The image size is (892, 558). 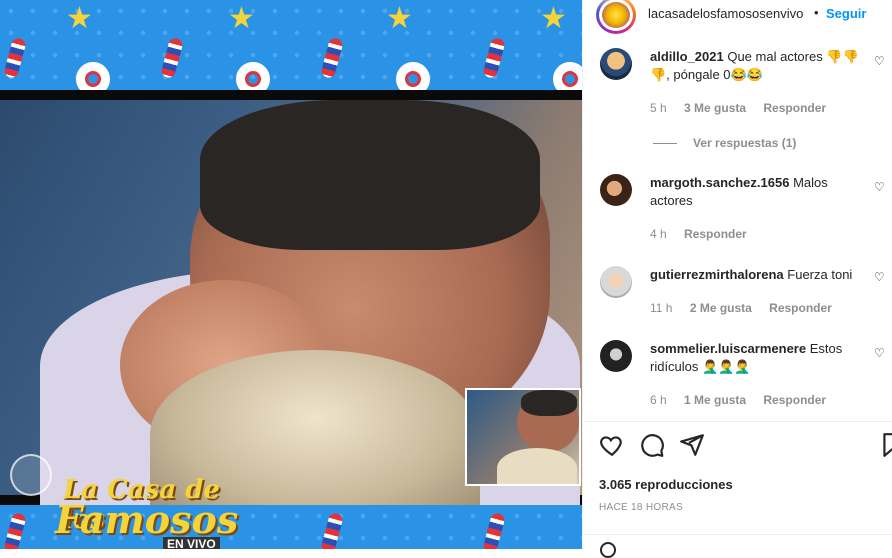 I want to click on heart-icon, so click(x=612, y=445).